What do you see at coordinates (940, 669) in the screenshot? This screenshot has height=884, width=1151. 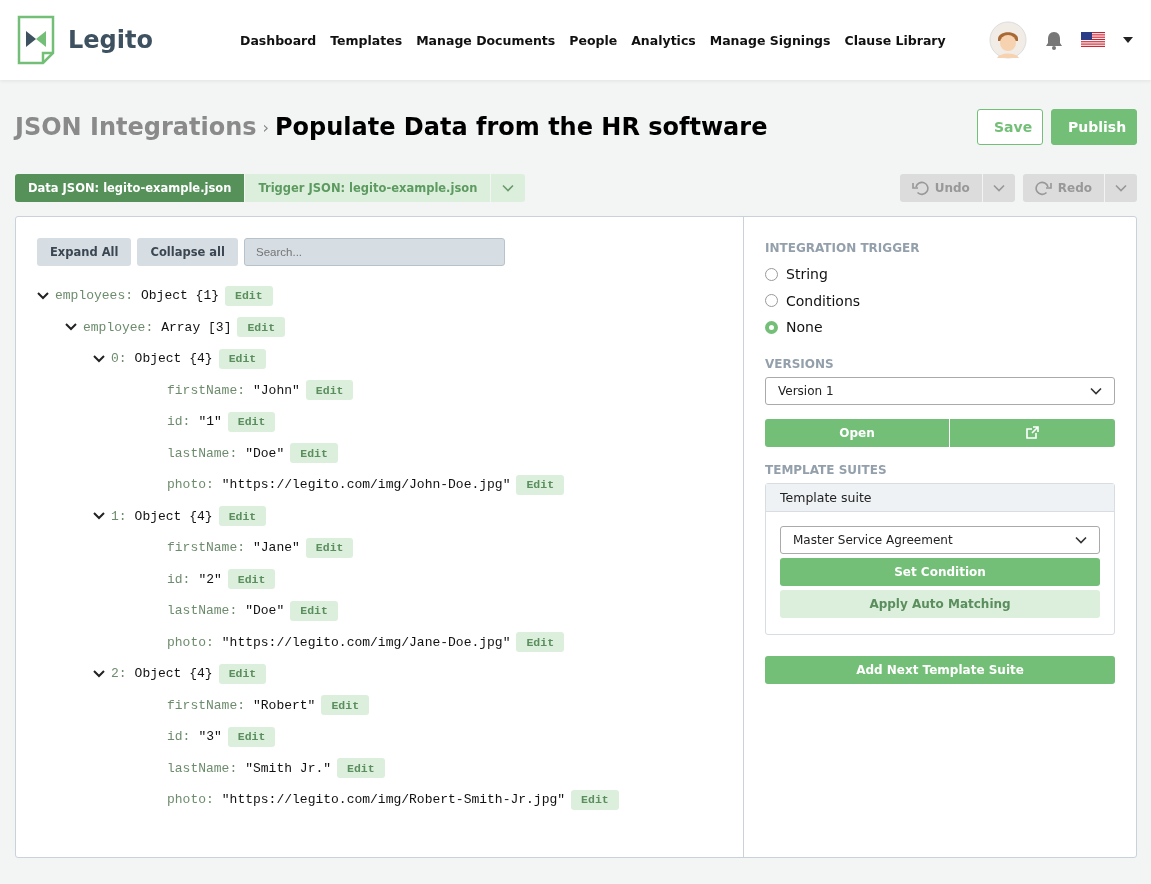 I see `add-suite-button: Add Next Template Suite` at bounding box center [940, 669].